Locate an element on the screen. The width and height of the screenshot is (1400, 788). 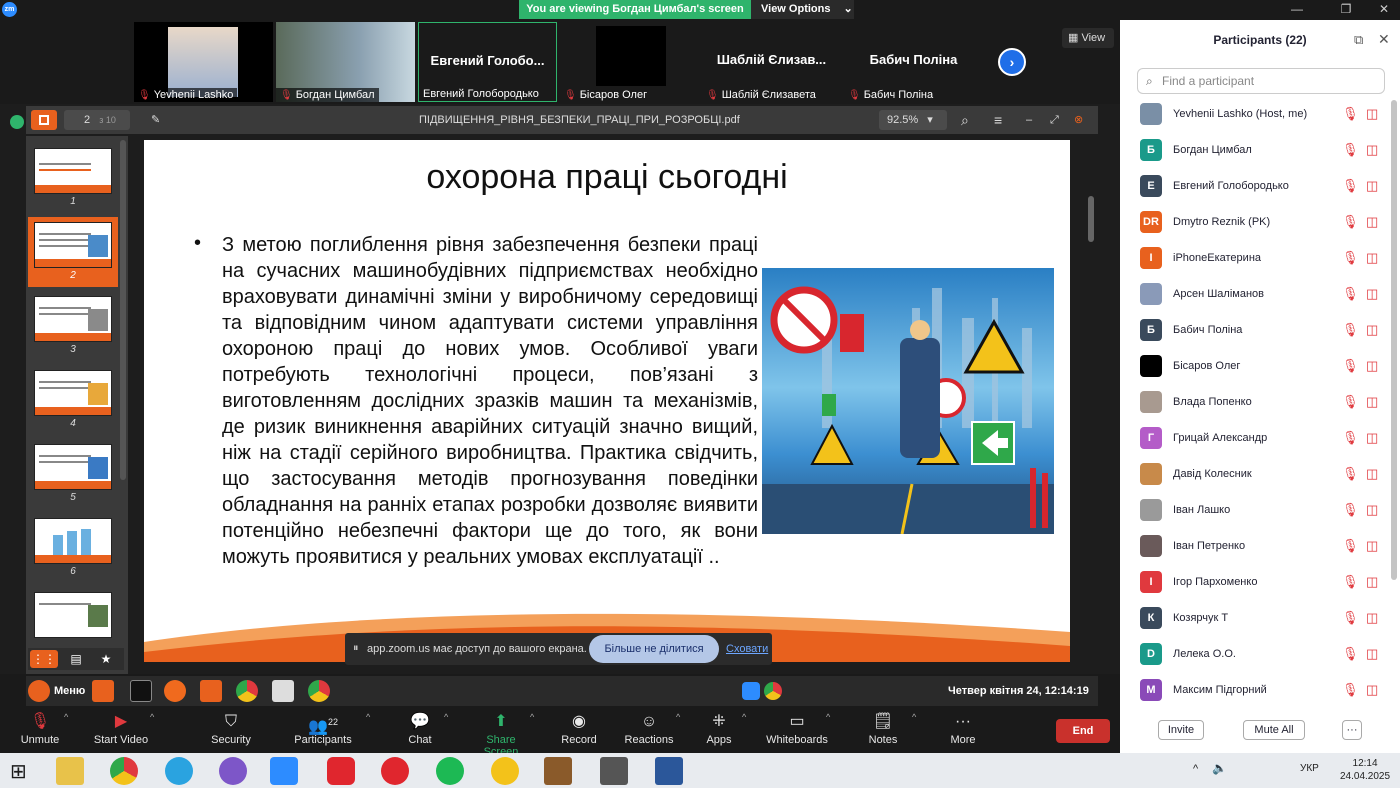
file-explorer-icon is located at coordinates (70, 771).